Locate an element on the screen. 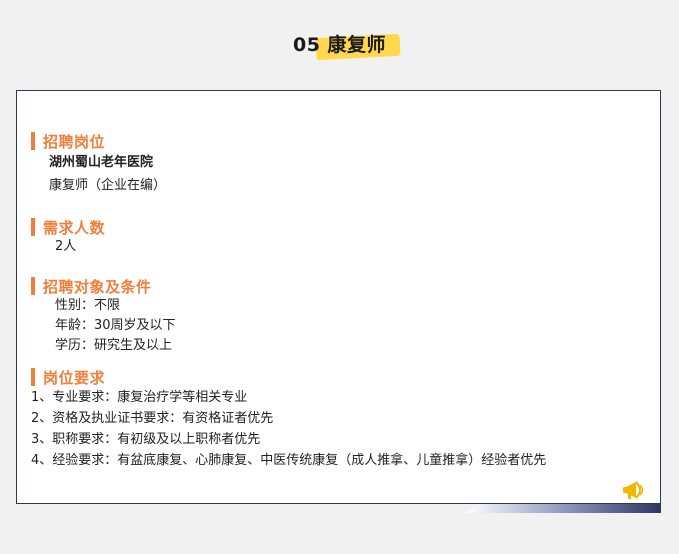  role-name: 康复师（企业在编） is located at coordinates (108, 185).